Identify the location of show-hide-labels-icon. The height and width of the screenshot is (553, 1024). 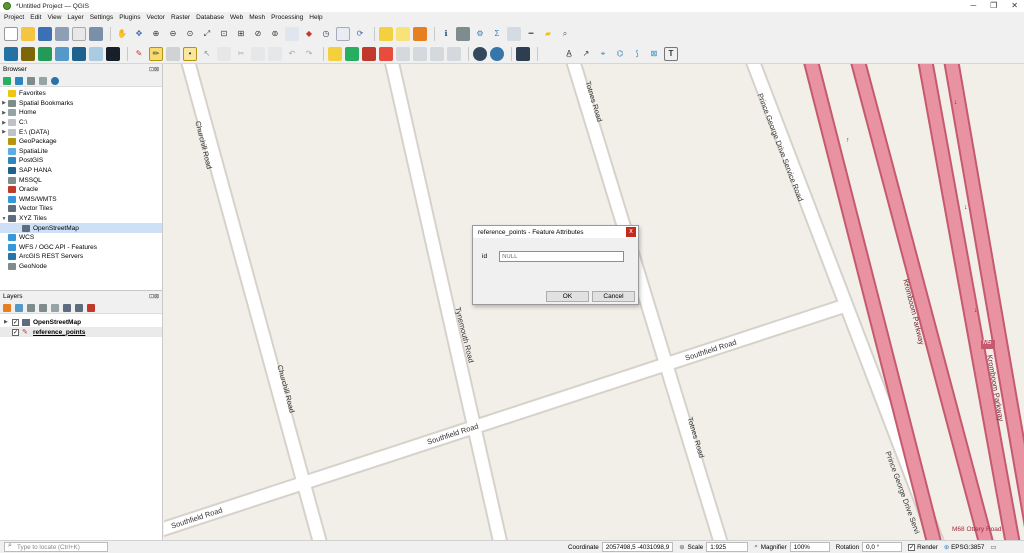
(454, 53).